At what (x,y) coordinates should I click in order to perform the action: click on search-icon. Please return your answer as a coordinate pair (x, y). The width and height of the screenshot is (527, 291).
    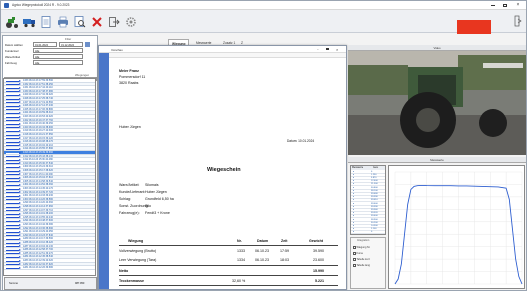
    Looking at the image, I should click on (80, 22).